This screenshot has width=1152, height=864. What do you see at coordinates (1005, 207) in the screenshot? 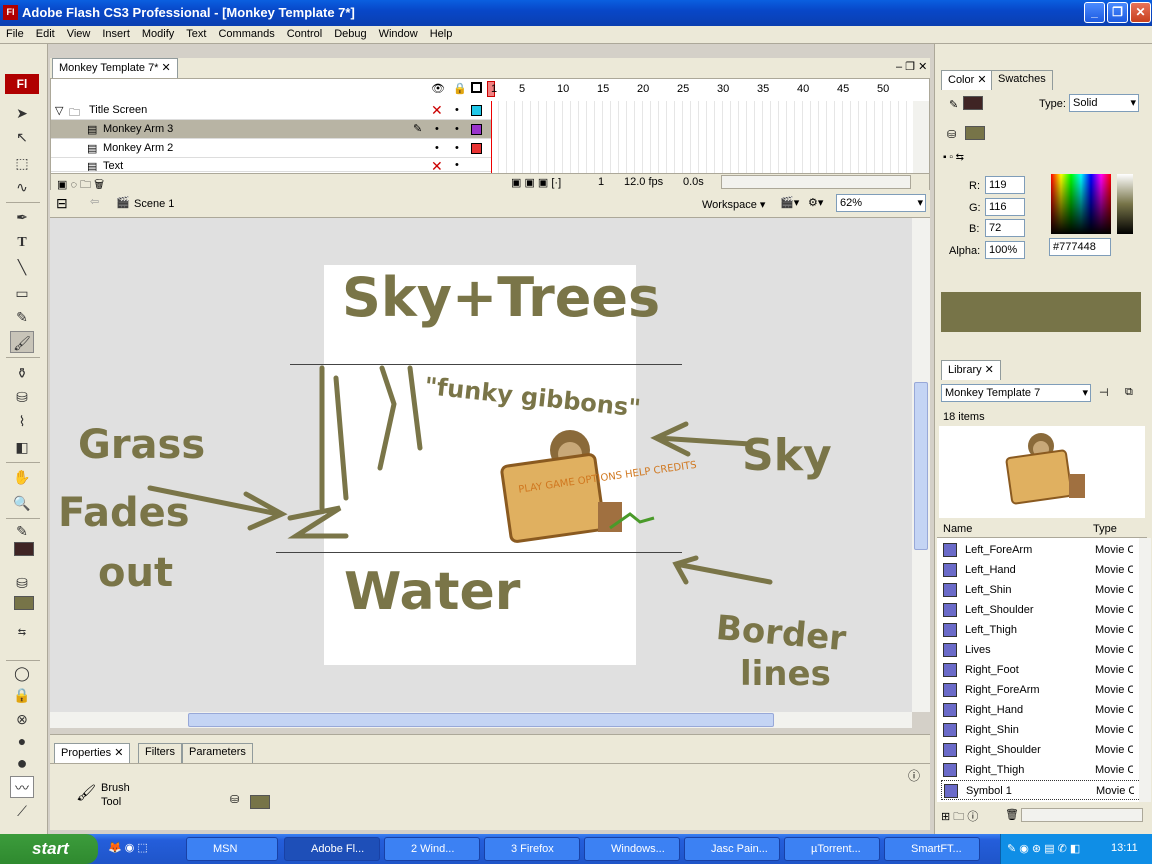
I see `g-input: 116` at bounding box center [1005, 207].